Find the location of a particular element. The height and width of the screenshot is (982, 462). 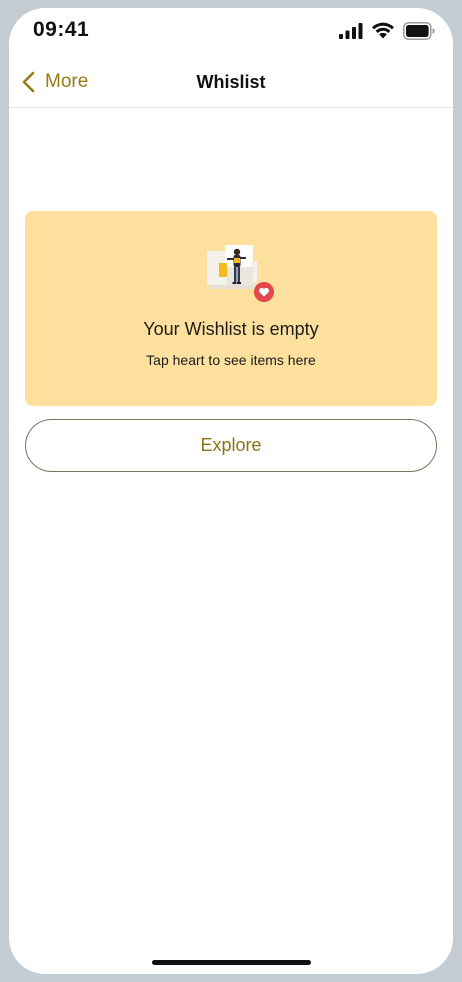

explore-button: Explore is located at coordinates (231, 445).